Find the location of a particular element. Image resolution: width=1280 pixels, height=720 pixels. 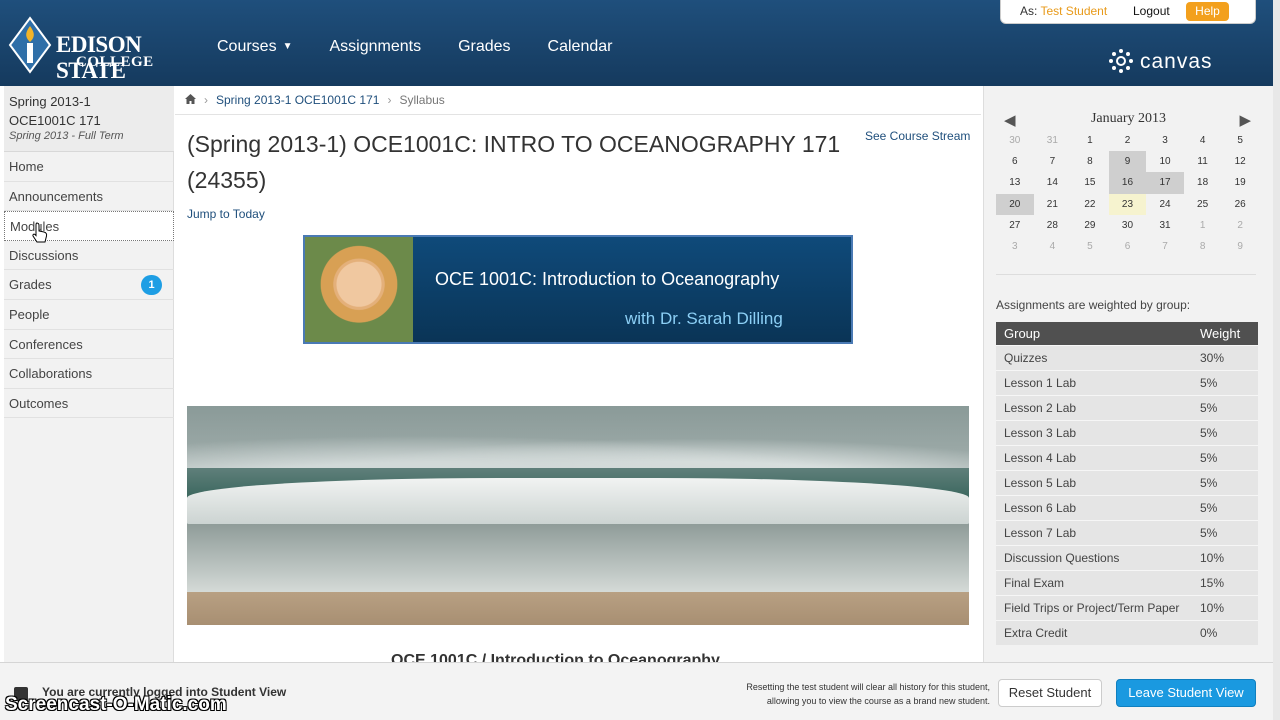

calendar-day: 22 is located at coordinates (1090, 204).